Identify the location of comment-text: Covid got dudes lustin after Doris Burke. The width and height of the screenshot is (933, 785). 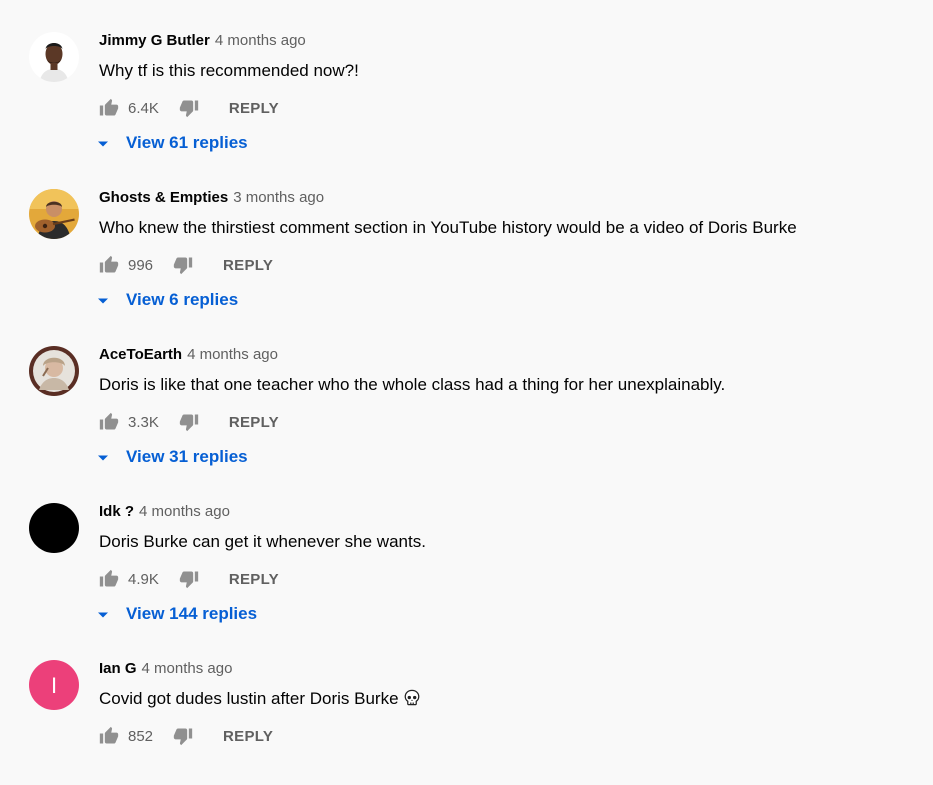
(260, 699).